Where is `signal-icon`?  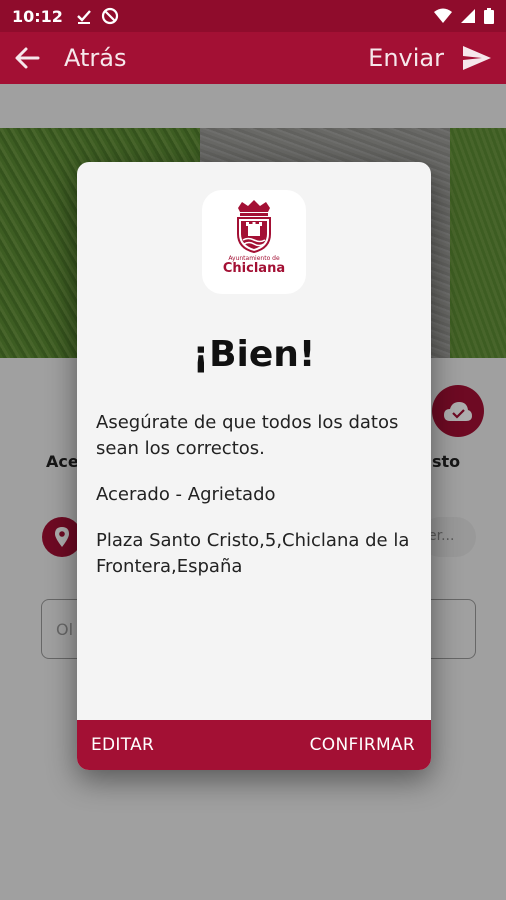
signal-icon is located at coordinates (468, 16).